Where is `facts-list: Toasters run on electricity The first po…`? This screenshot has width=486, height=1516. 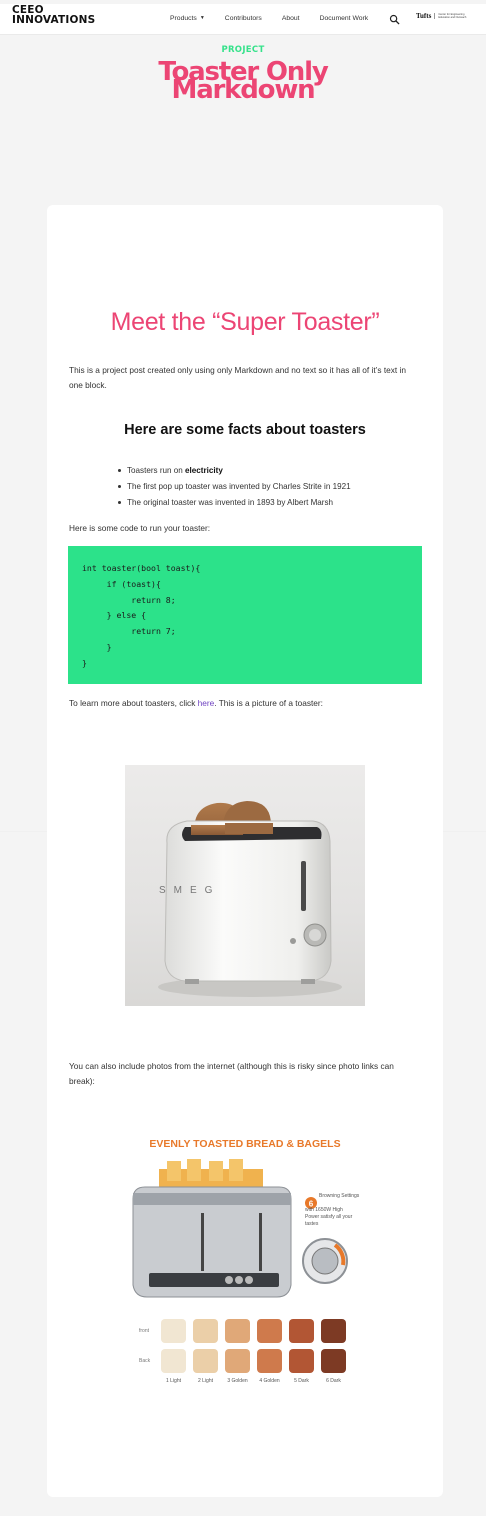
facts-list: Toasters run on electricity The first po… is located at coordinates (272, 487).